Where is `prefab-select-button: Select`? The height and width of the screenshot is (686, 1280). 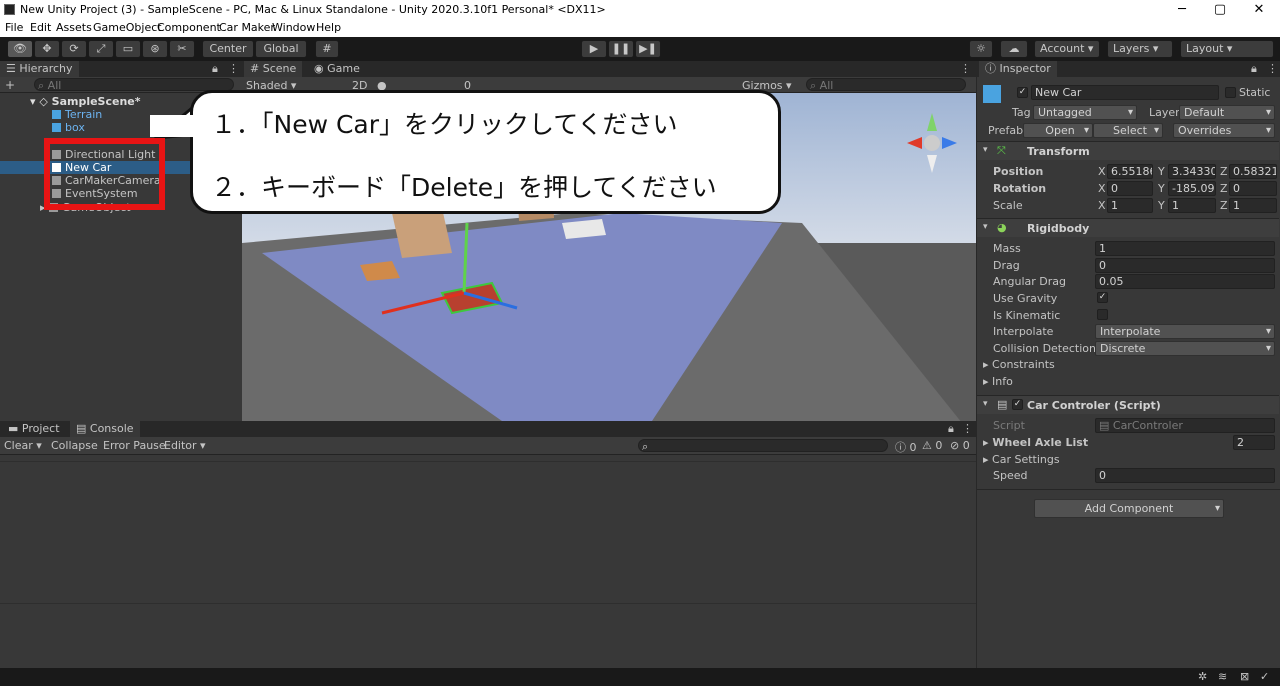 prefab-select-button: Select is located at coordinates (1128, 130).